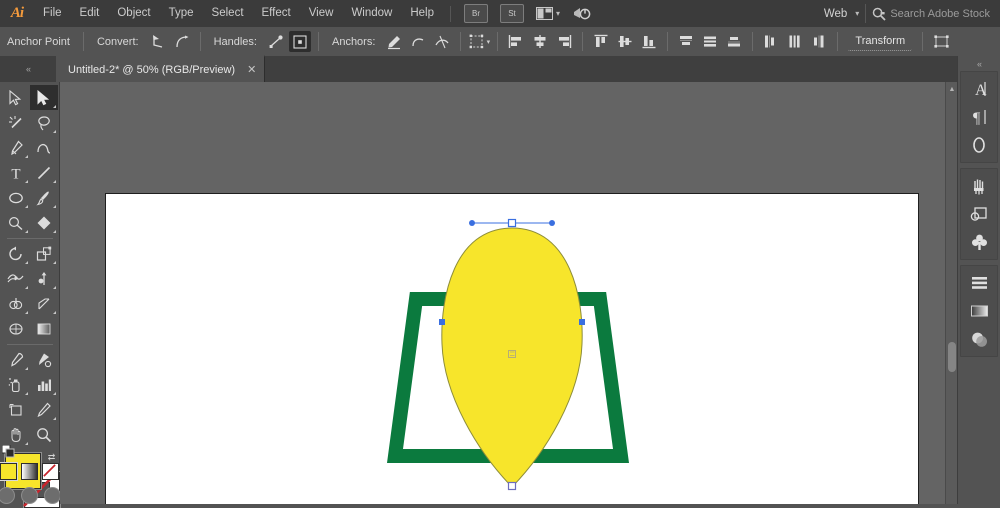 This screenshot has height=508, width=1000. What do you see at coordinates (979, 339) in the screenshot?
I see `transparency-panel-button` at bounding box center [979, 339].